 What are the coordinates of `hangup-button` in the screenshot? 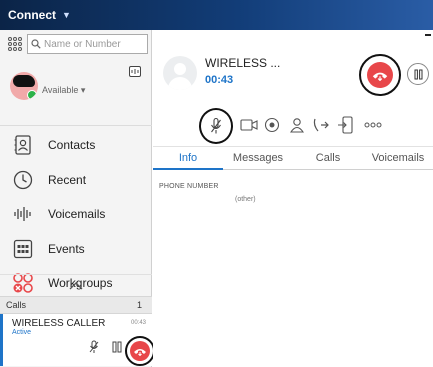 It's located at (380, 75).